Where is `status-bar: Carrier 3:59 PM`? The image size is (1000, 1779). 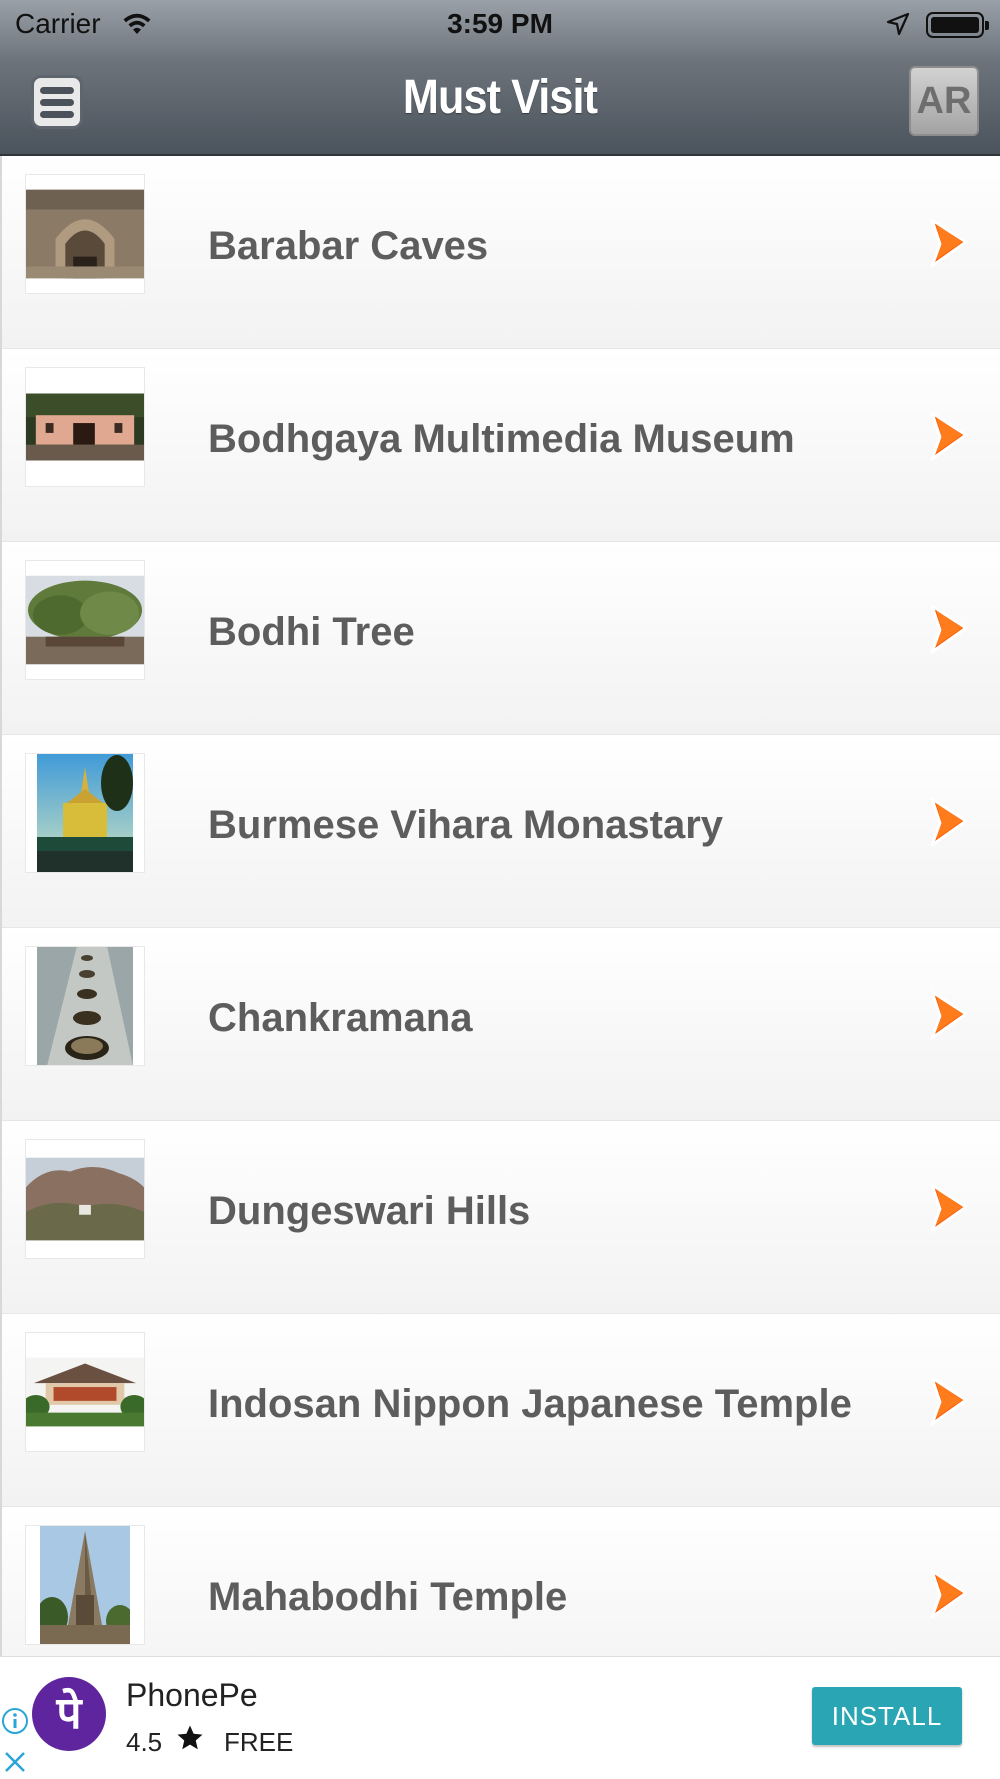 status-bar: Carrier 3:59 PM is located at coordinates (500, 25).